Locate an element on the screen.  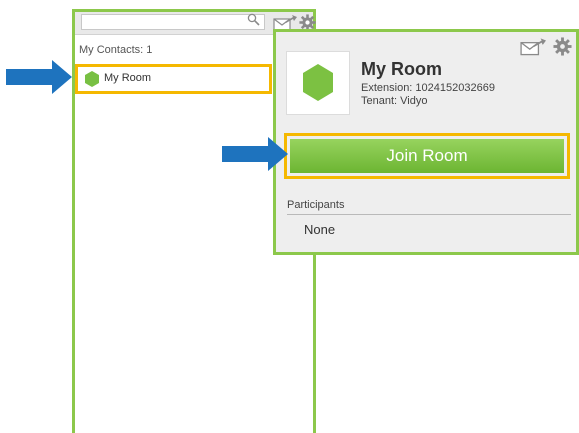
search-icon is located at coordinates (253, 19).